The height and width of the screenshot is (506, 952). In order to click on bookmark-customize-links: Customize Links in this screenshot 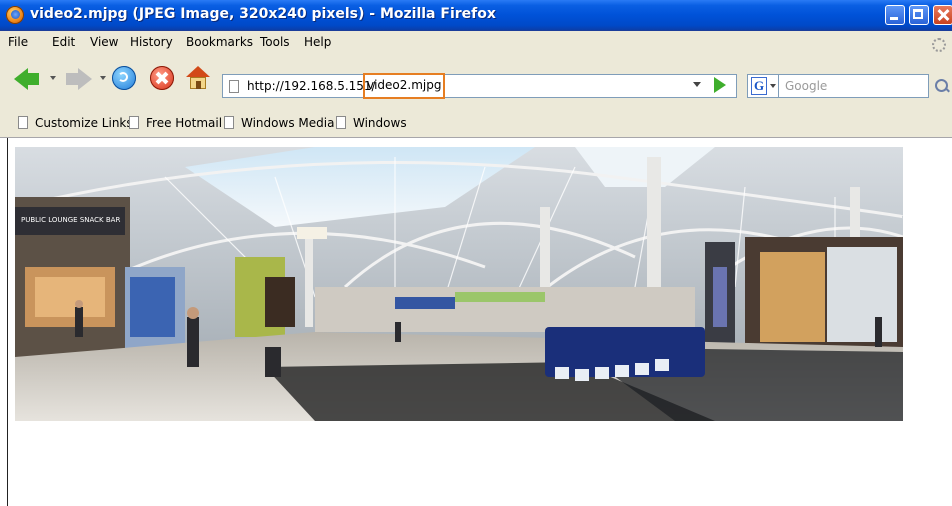, I will do `click(75, 123)`.